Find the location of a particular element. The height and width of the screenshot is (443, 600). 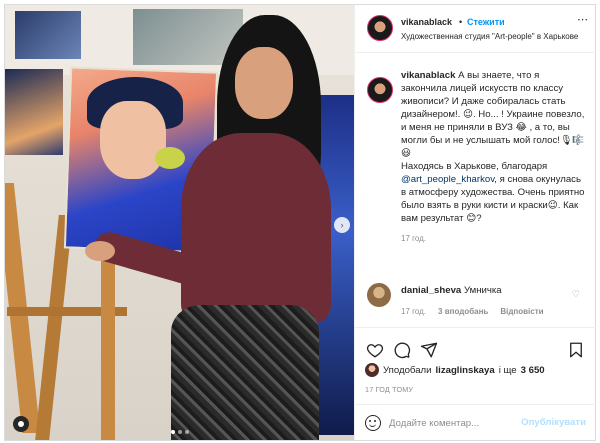

mention-link: @art_people_kharkov is located at coordinates (447, 179).